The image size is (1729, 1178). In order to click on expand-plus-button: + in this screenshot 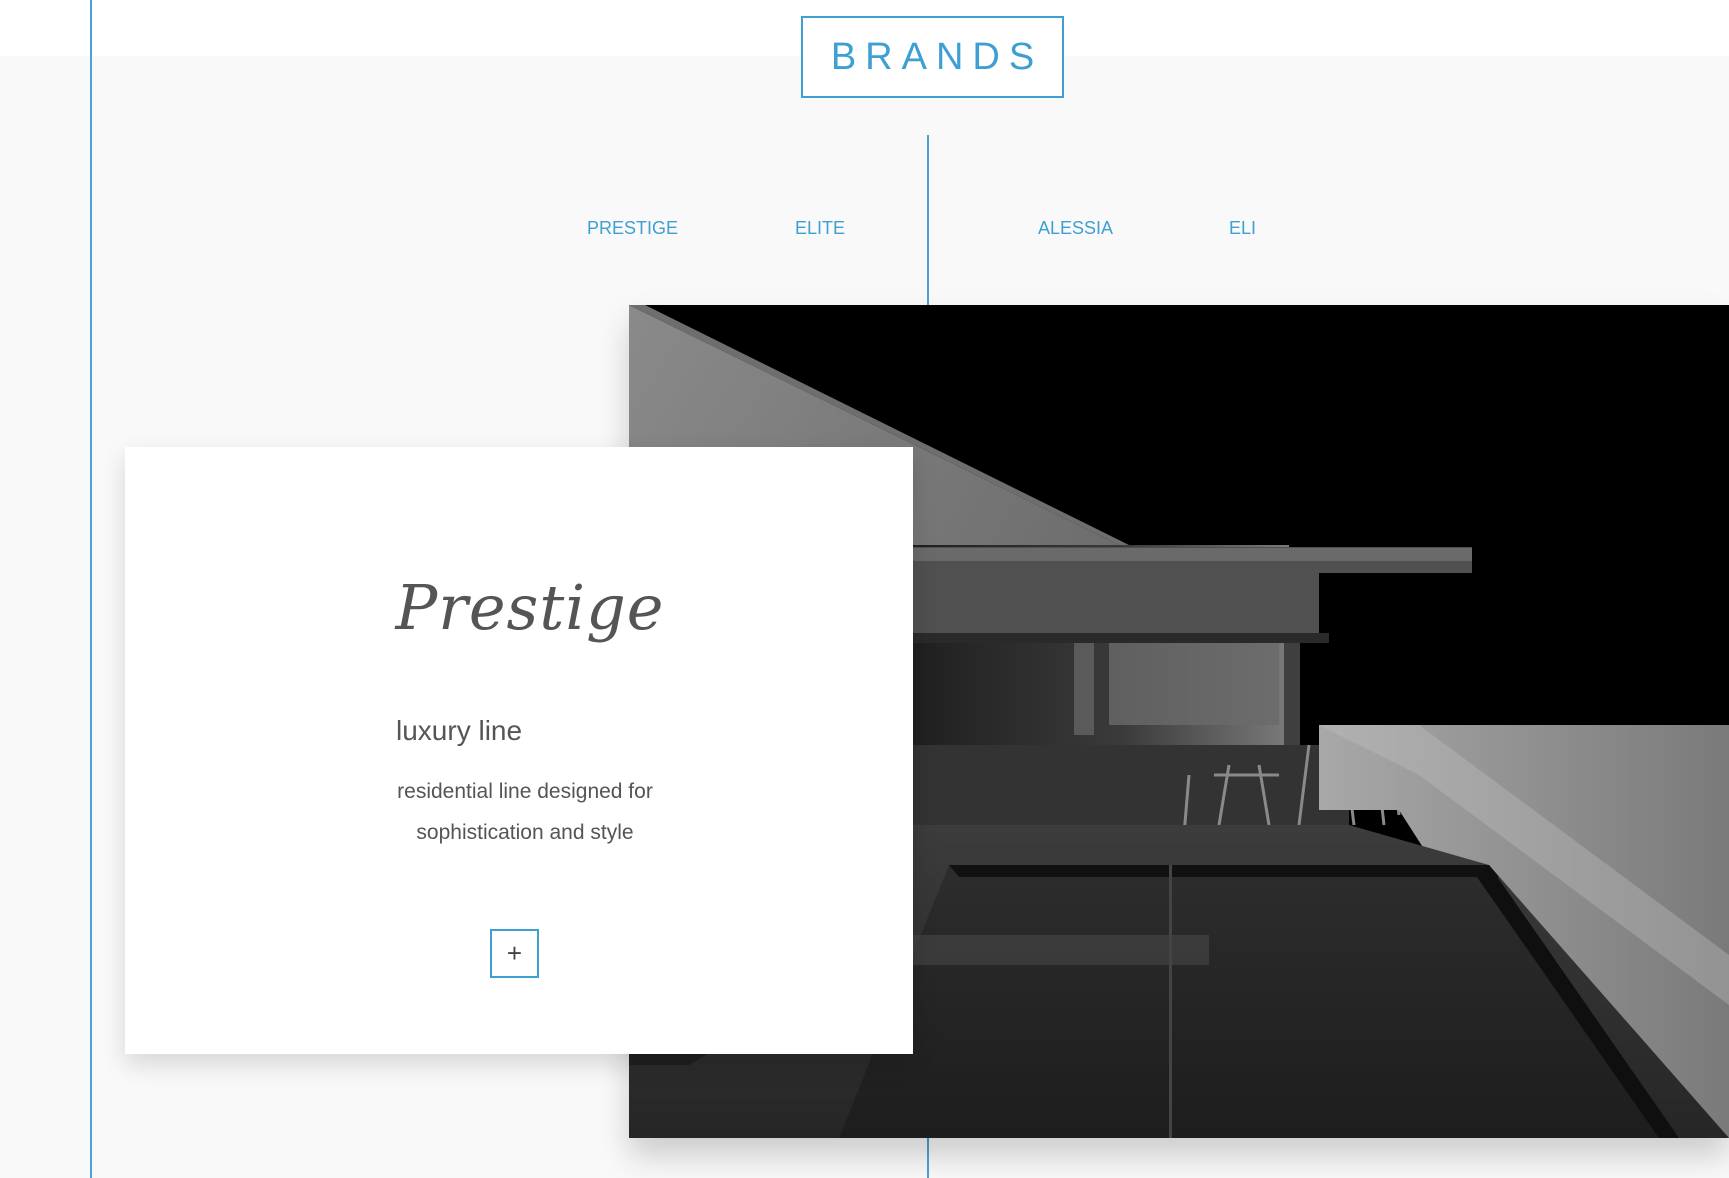, I will do `click(514, 953)`.